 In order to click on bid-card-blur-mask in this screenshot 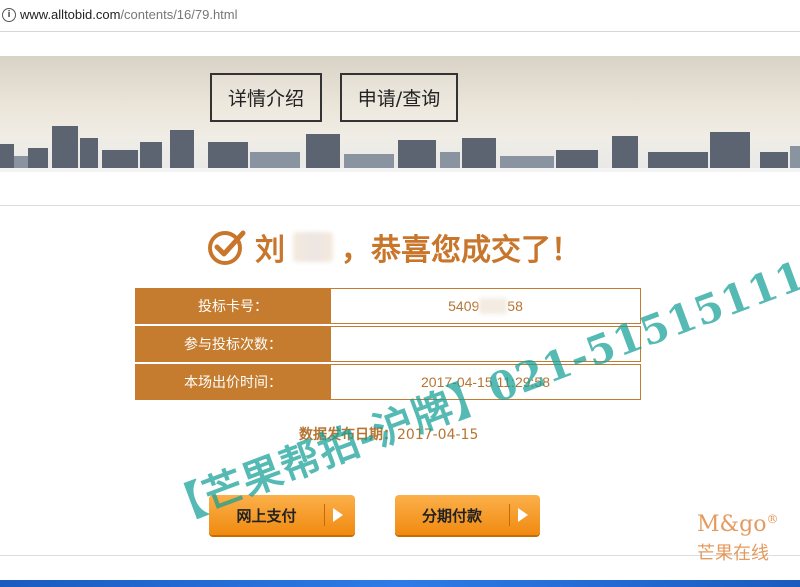, I will do `click(493, 306)`.